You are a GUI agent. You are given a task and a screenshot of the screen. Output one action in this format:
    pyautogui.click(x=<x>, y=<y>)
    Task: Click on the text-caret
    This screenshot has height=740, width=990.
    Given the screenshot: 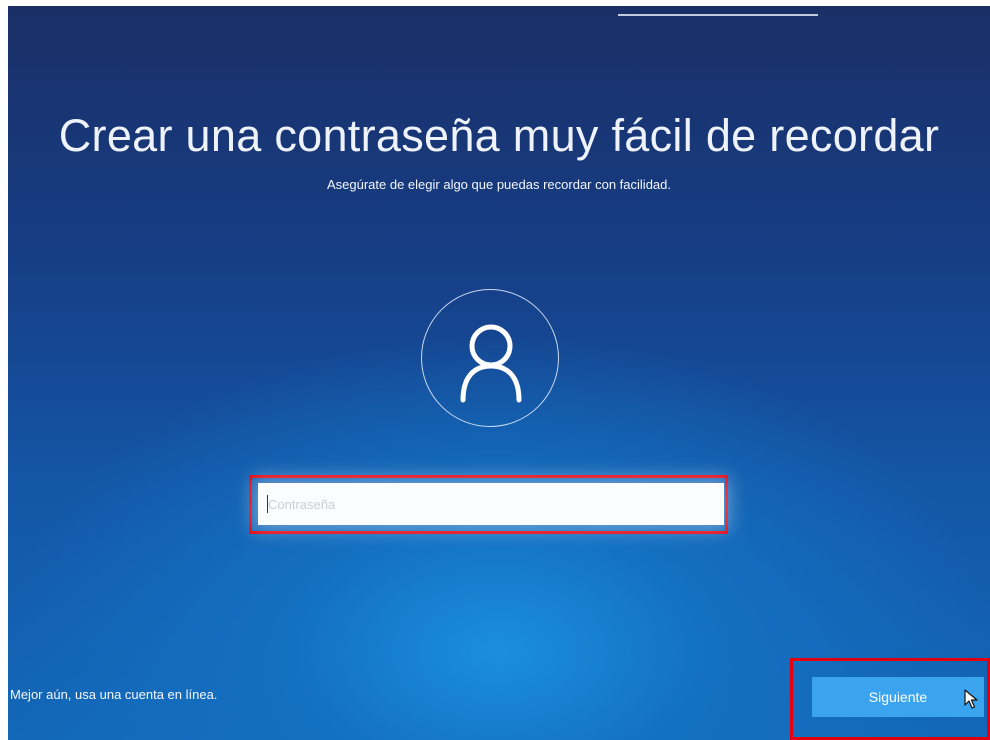 What is the action you would take?
    pyautogui.click(x=267, y=504)
    